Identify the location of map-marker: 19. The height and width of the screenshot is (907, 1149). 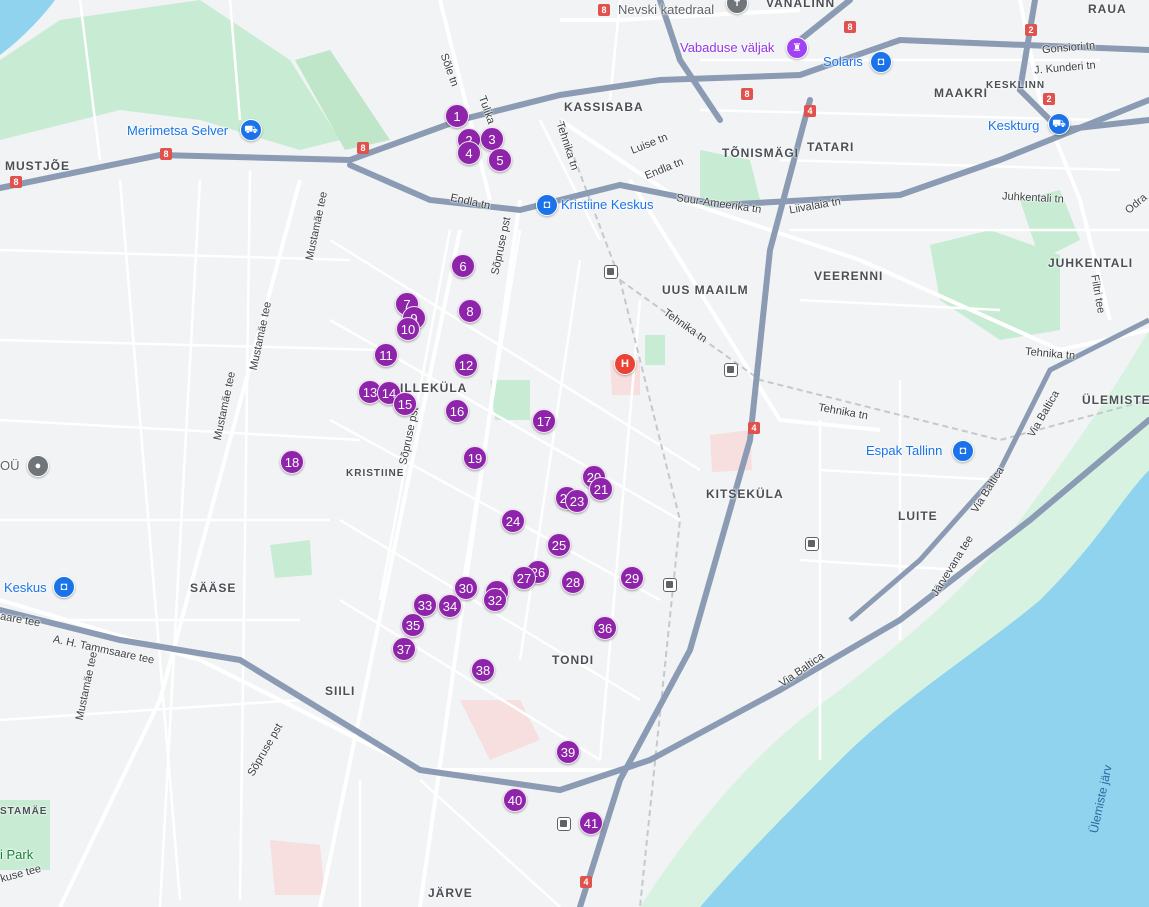
(475, 458).